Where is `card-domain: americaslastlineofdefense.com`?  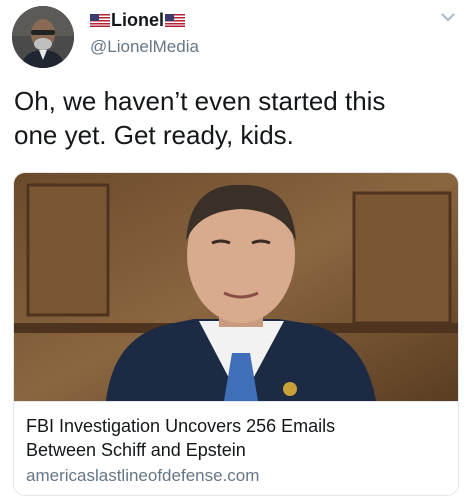 card-domain: americaslastlineofdefense.com is located at coordinates (236, 476).